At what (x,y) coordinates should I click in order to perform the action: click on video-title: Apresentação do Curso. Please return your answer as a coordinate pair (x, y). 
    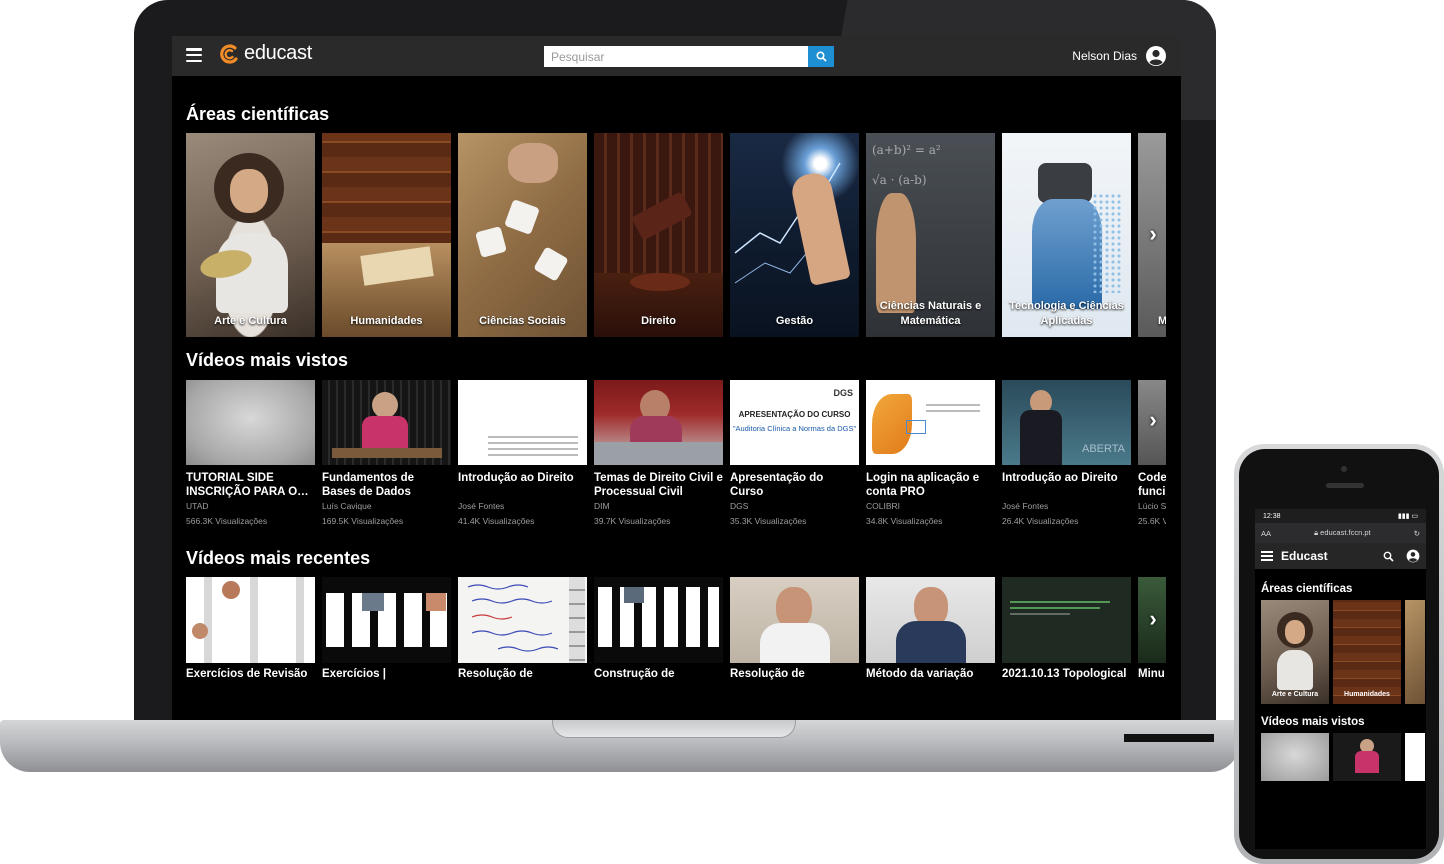
    Looking at the image, I should click on (794, 485).